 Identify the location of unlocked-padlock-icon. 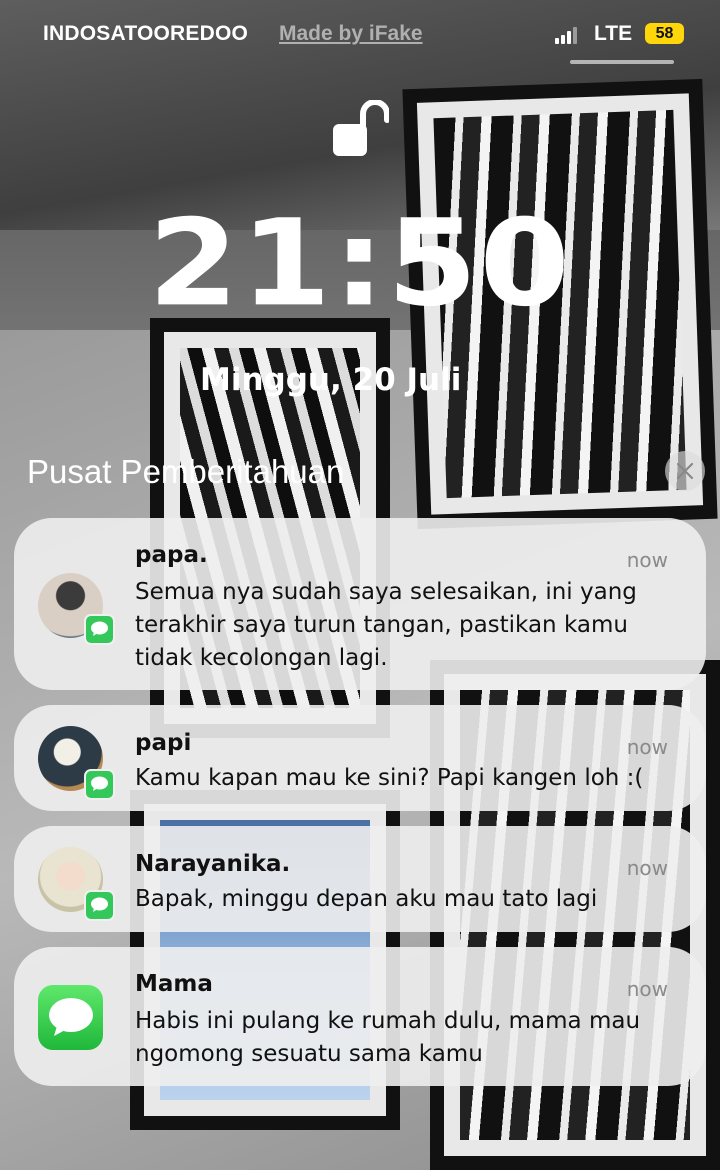
(361, 128).